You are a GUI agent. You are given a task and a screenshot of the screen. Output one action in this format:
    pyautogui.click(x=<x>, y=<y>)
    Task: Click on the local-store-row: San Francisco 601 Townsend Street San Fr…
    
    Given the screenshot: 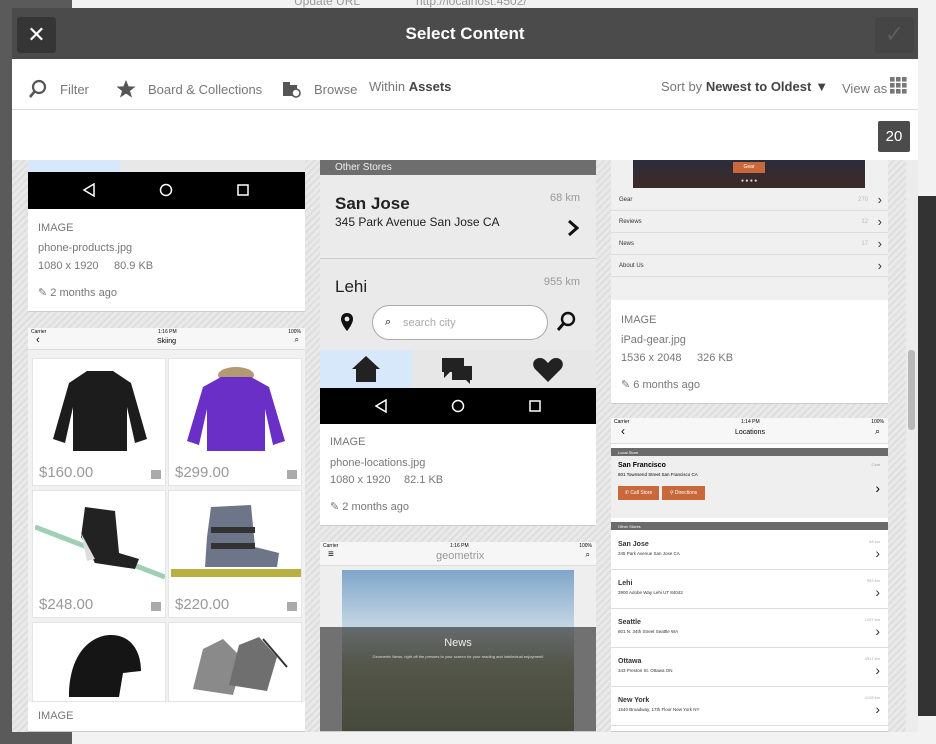 What is the action you would take?
    pyautogui.click(x=749, y=487)
    